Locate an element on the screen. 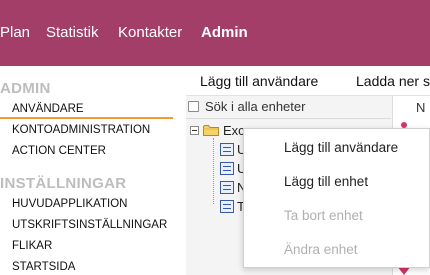 Image resolution: width=430 pixels, height=275 pixels. folder-icon is located at coordinates (211, 130).